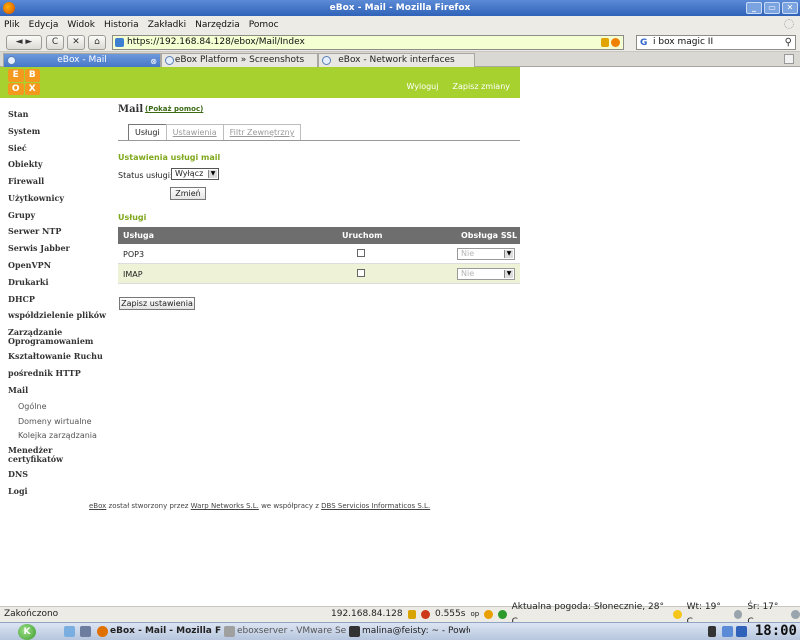 This screenshot has width=800, height=640. Describe the element at coordinates (28, 282) in the screenshot. I see `sidebar-item-drukarki: Drukarki` at that location.